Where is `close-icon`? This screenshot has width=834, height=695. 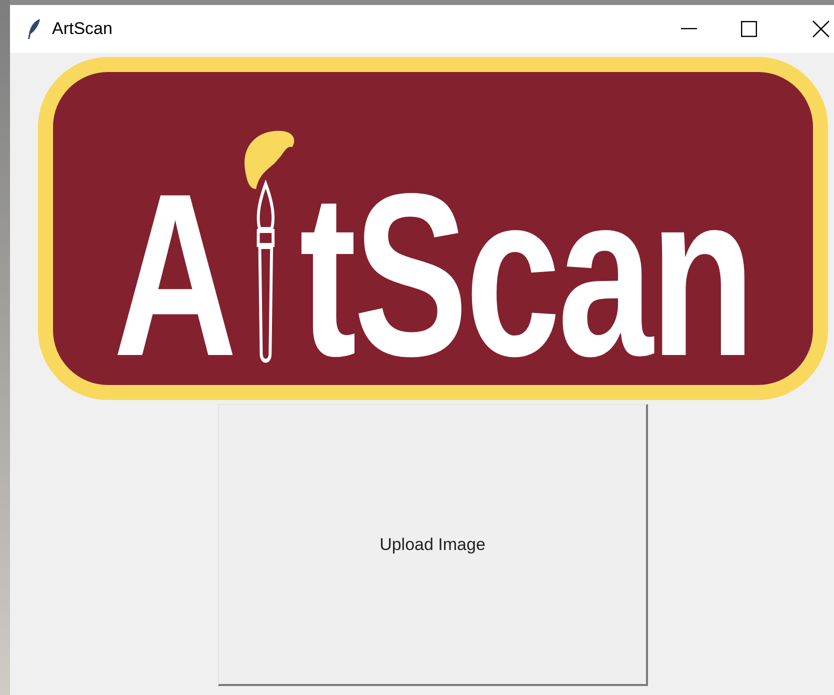 close-icon is located at coordinates (821, 29).